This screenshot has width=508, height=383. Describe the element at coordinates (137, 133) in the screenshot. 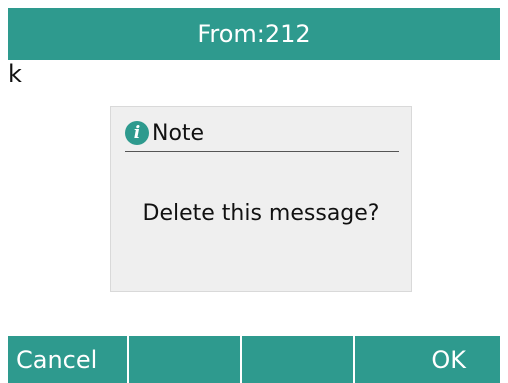

I see `info-icon: i` at that location.